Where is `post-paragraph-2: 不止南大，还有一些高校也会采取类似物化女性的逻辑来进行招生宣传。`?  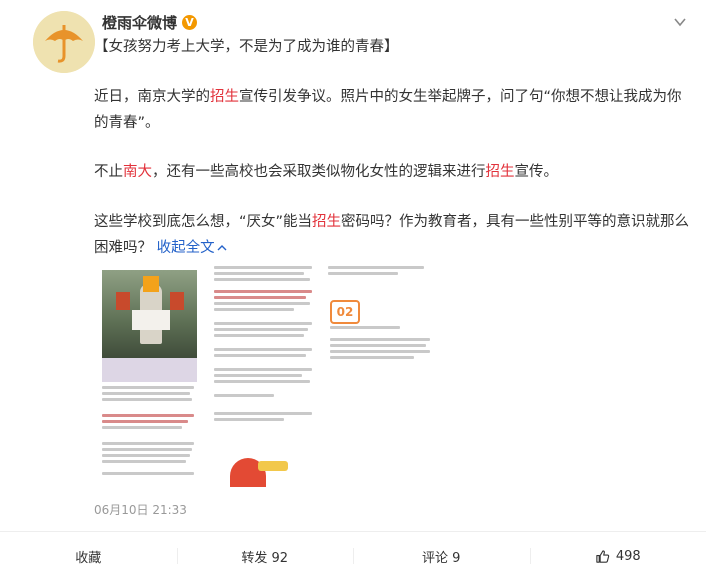
post-paragraph-2: 不止南大，还有一些高校也会采取类似物化女性的逻辑来进行招生宣传。 is located at coordinates (394, 172).